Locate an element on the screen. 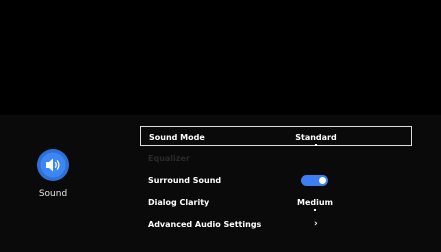 This screenshot has height=252, width=441. menu-item-surround-sound: Surround Sound is located at coordinates (276, 180).